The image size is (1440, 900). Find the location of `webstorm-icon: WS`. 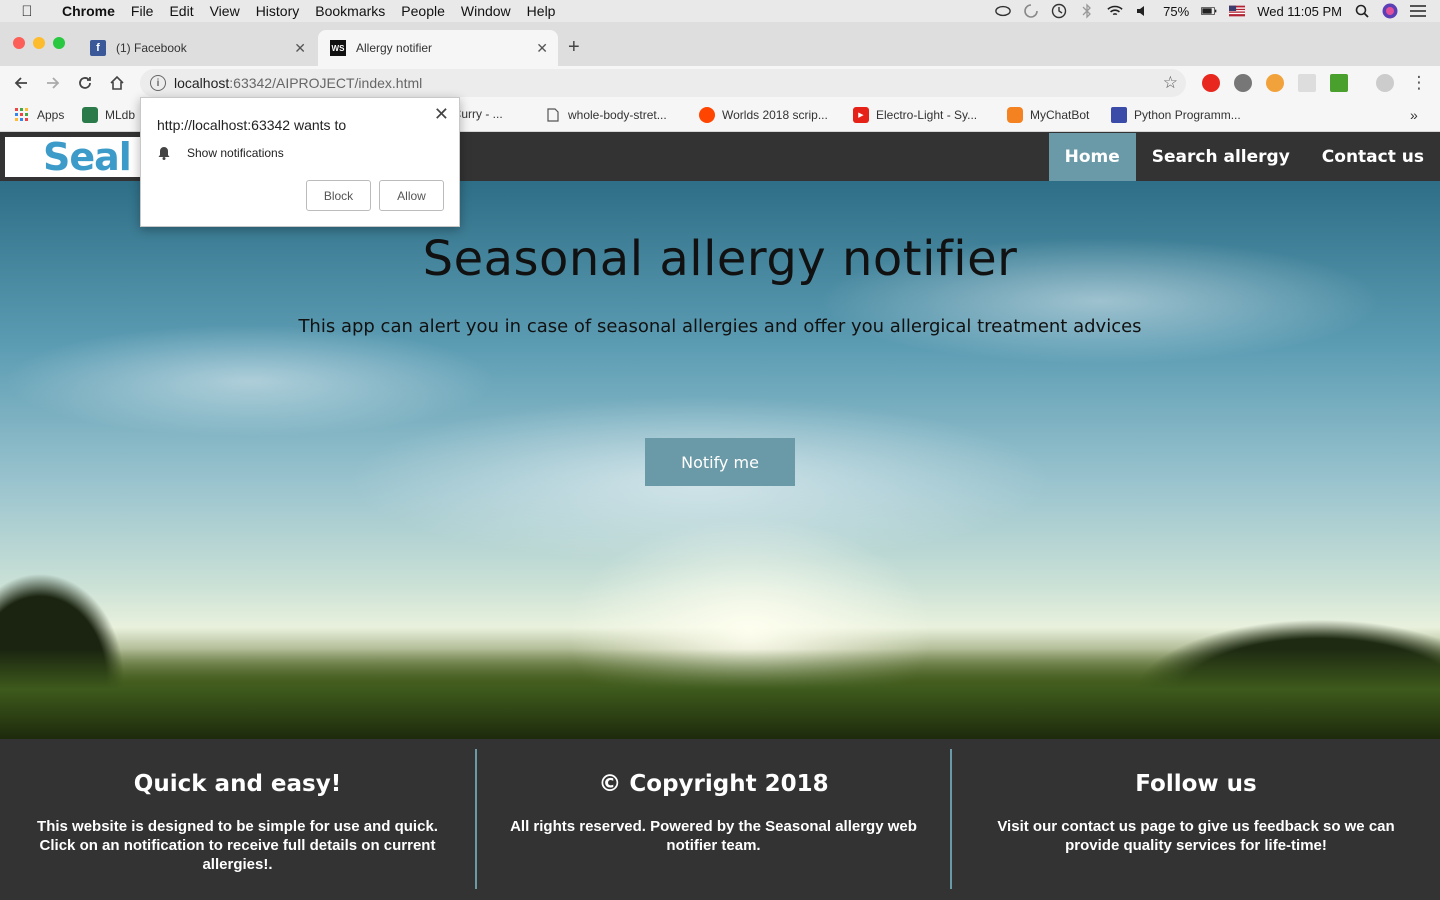

webstorm-icon: WS is located at coordinates (338, 48).